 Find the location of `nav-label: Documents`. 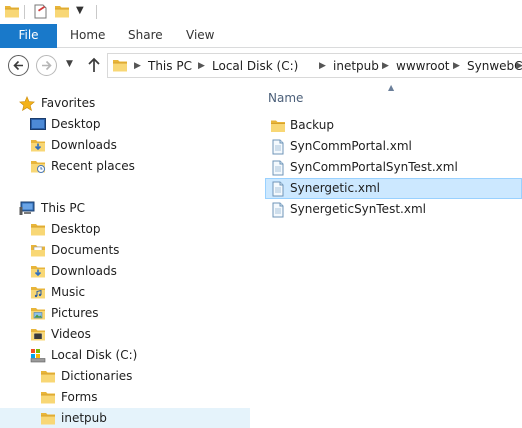

nav-label: Documents is located at coordinates (85, 250).